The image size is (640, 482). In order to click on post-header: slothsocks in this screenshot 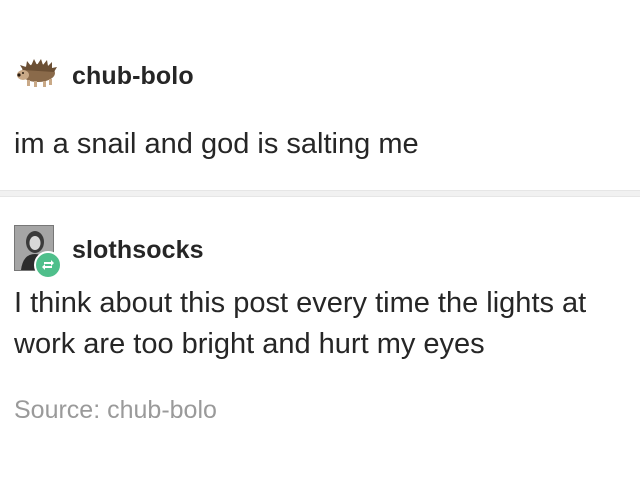, I will do `click(109, 251)`.